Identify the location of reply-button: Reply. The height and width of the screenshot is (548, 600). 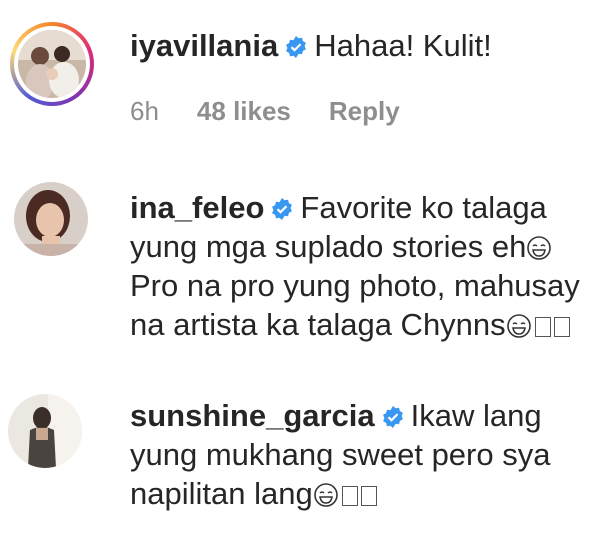
(364, 111).